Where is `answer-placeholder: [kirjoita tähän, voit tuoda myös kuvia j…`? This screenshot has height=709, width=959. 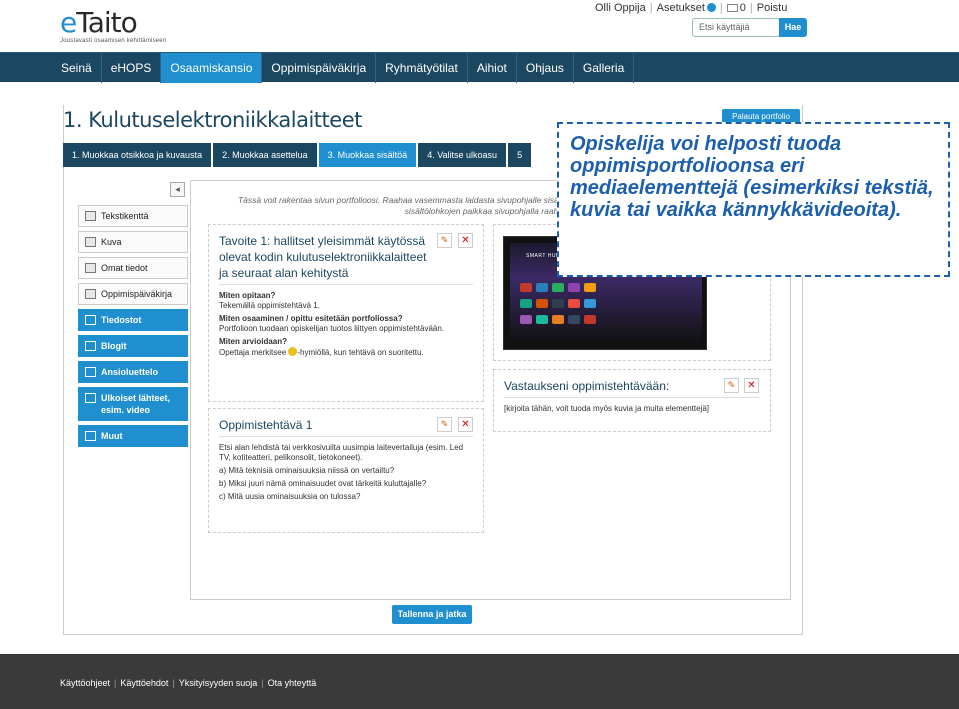 answer-placeholder: [kirjoita tähän, voit tuoda myös kuvia j… is located at coordinates (632, 409).